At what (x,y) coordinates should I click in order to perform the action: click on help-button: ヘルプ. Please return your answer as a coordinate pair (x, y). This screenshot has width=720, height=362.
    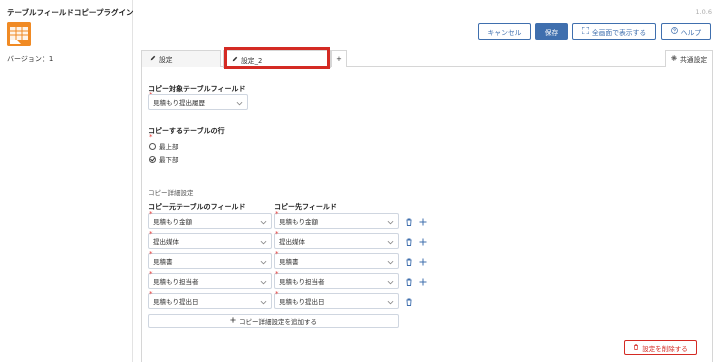
    Looking at the image, I should click on (686, 31).